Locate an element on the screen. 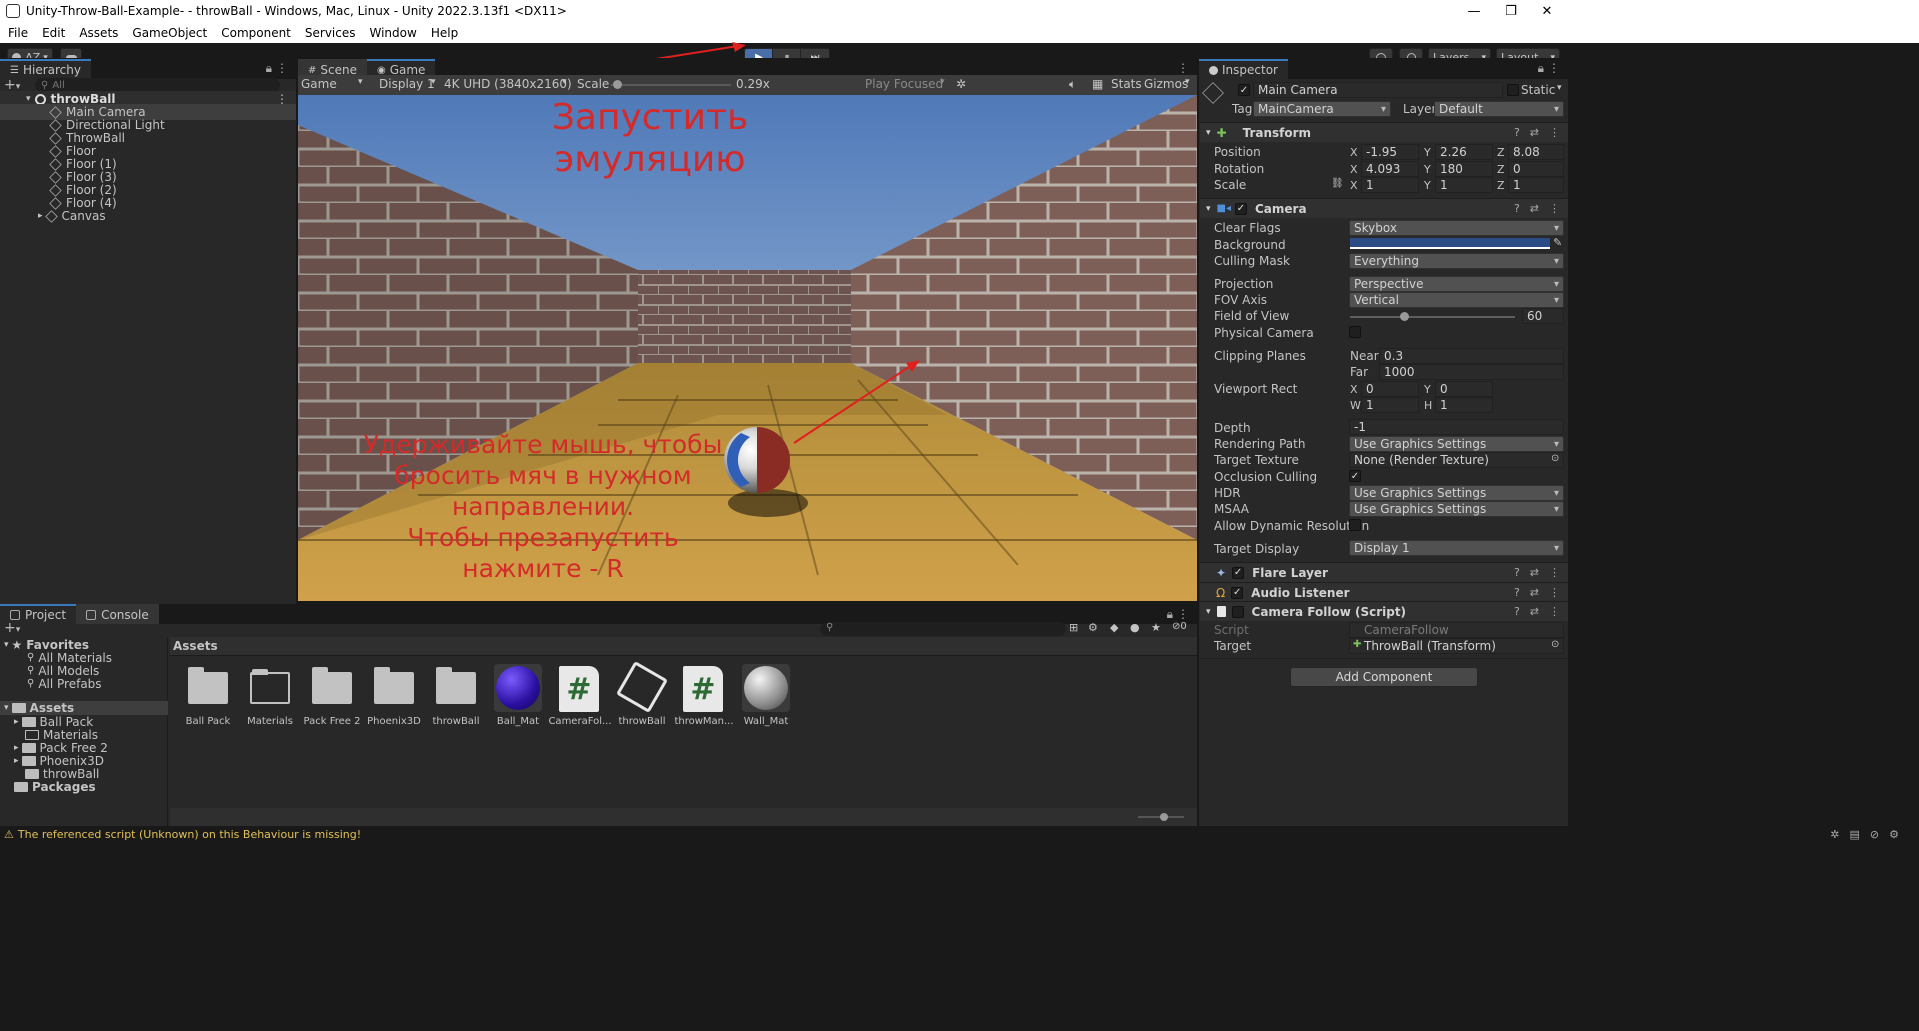  depth-field: -1 is located at coordinates (1456, 427).